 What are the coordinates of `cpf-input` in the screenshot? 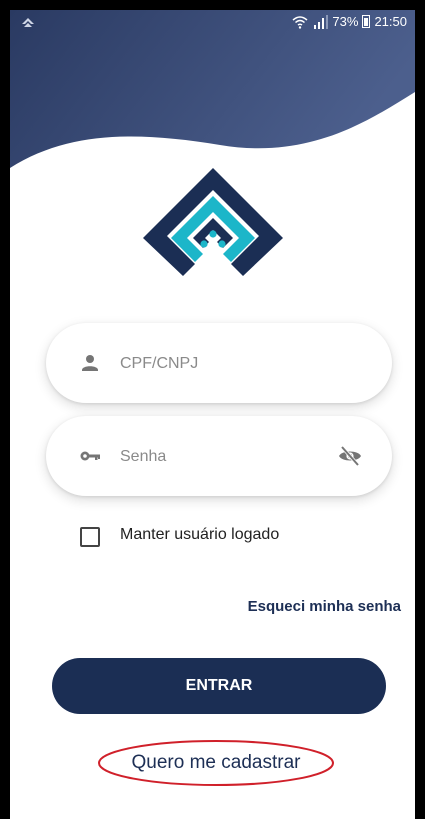 It's located at (220, 364).